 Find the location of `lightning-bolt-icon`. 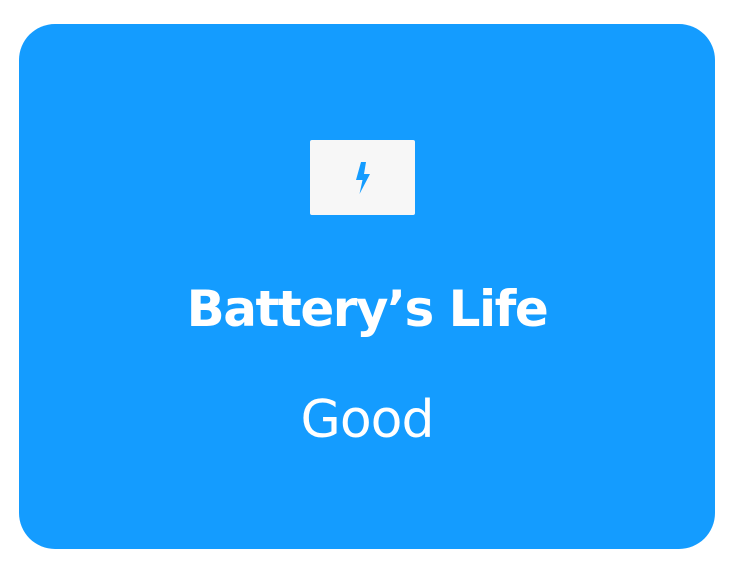

lightning-bolt-icon is located at coordinates (362, 177).